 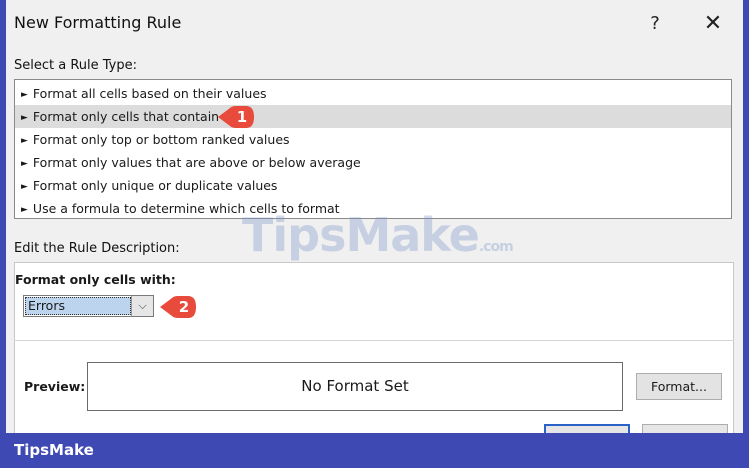 I want to click on ok-button, so click(x=587, y=428).